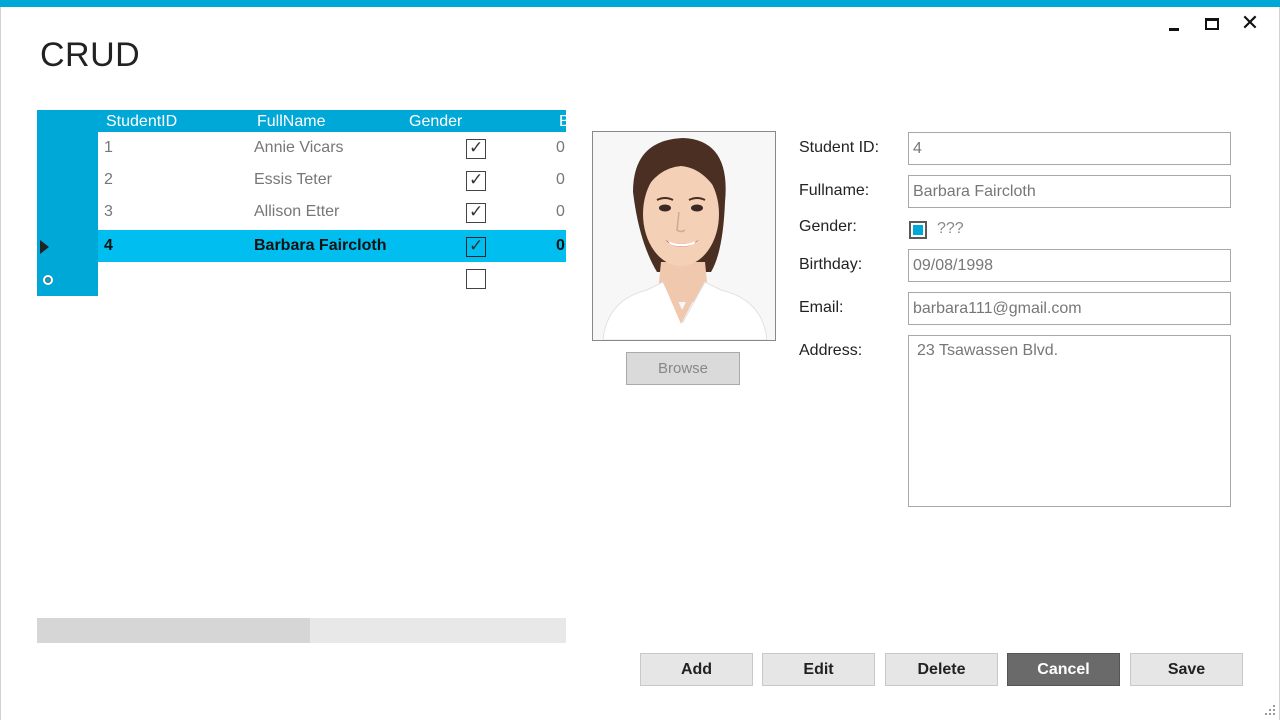 Image resolution: width=1280 pixels, height=720 pixels. I want to click on email-label: Email:, so click(821, 307).